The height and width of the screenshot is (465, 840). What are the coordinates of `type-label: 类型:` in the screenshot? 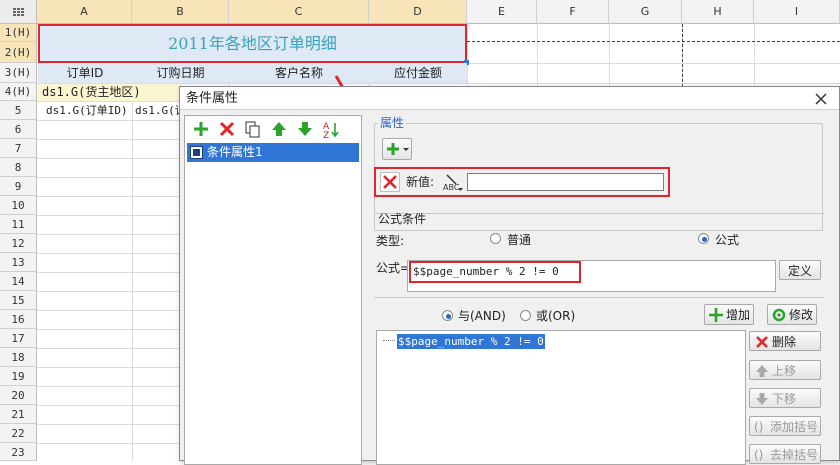 It's located at (390, 241).